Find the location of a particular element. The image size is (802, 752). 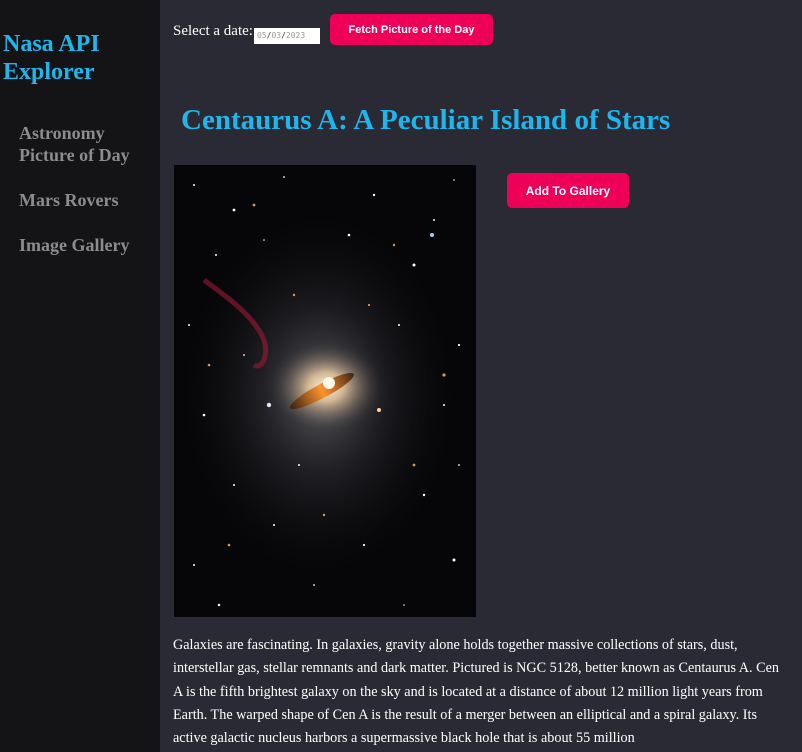

app-title: Nasa API Explorer is located at coordinates (51, 58).